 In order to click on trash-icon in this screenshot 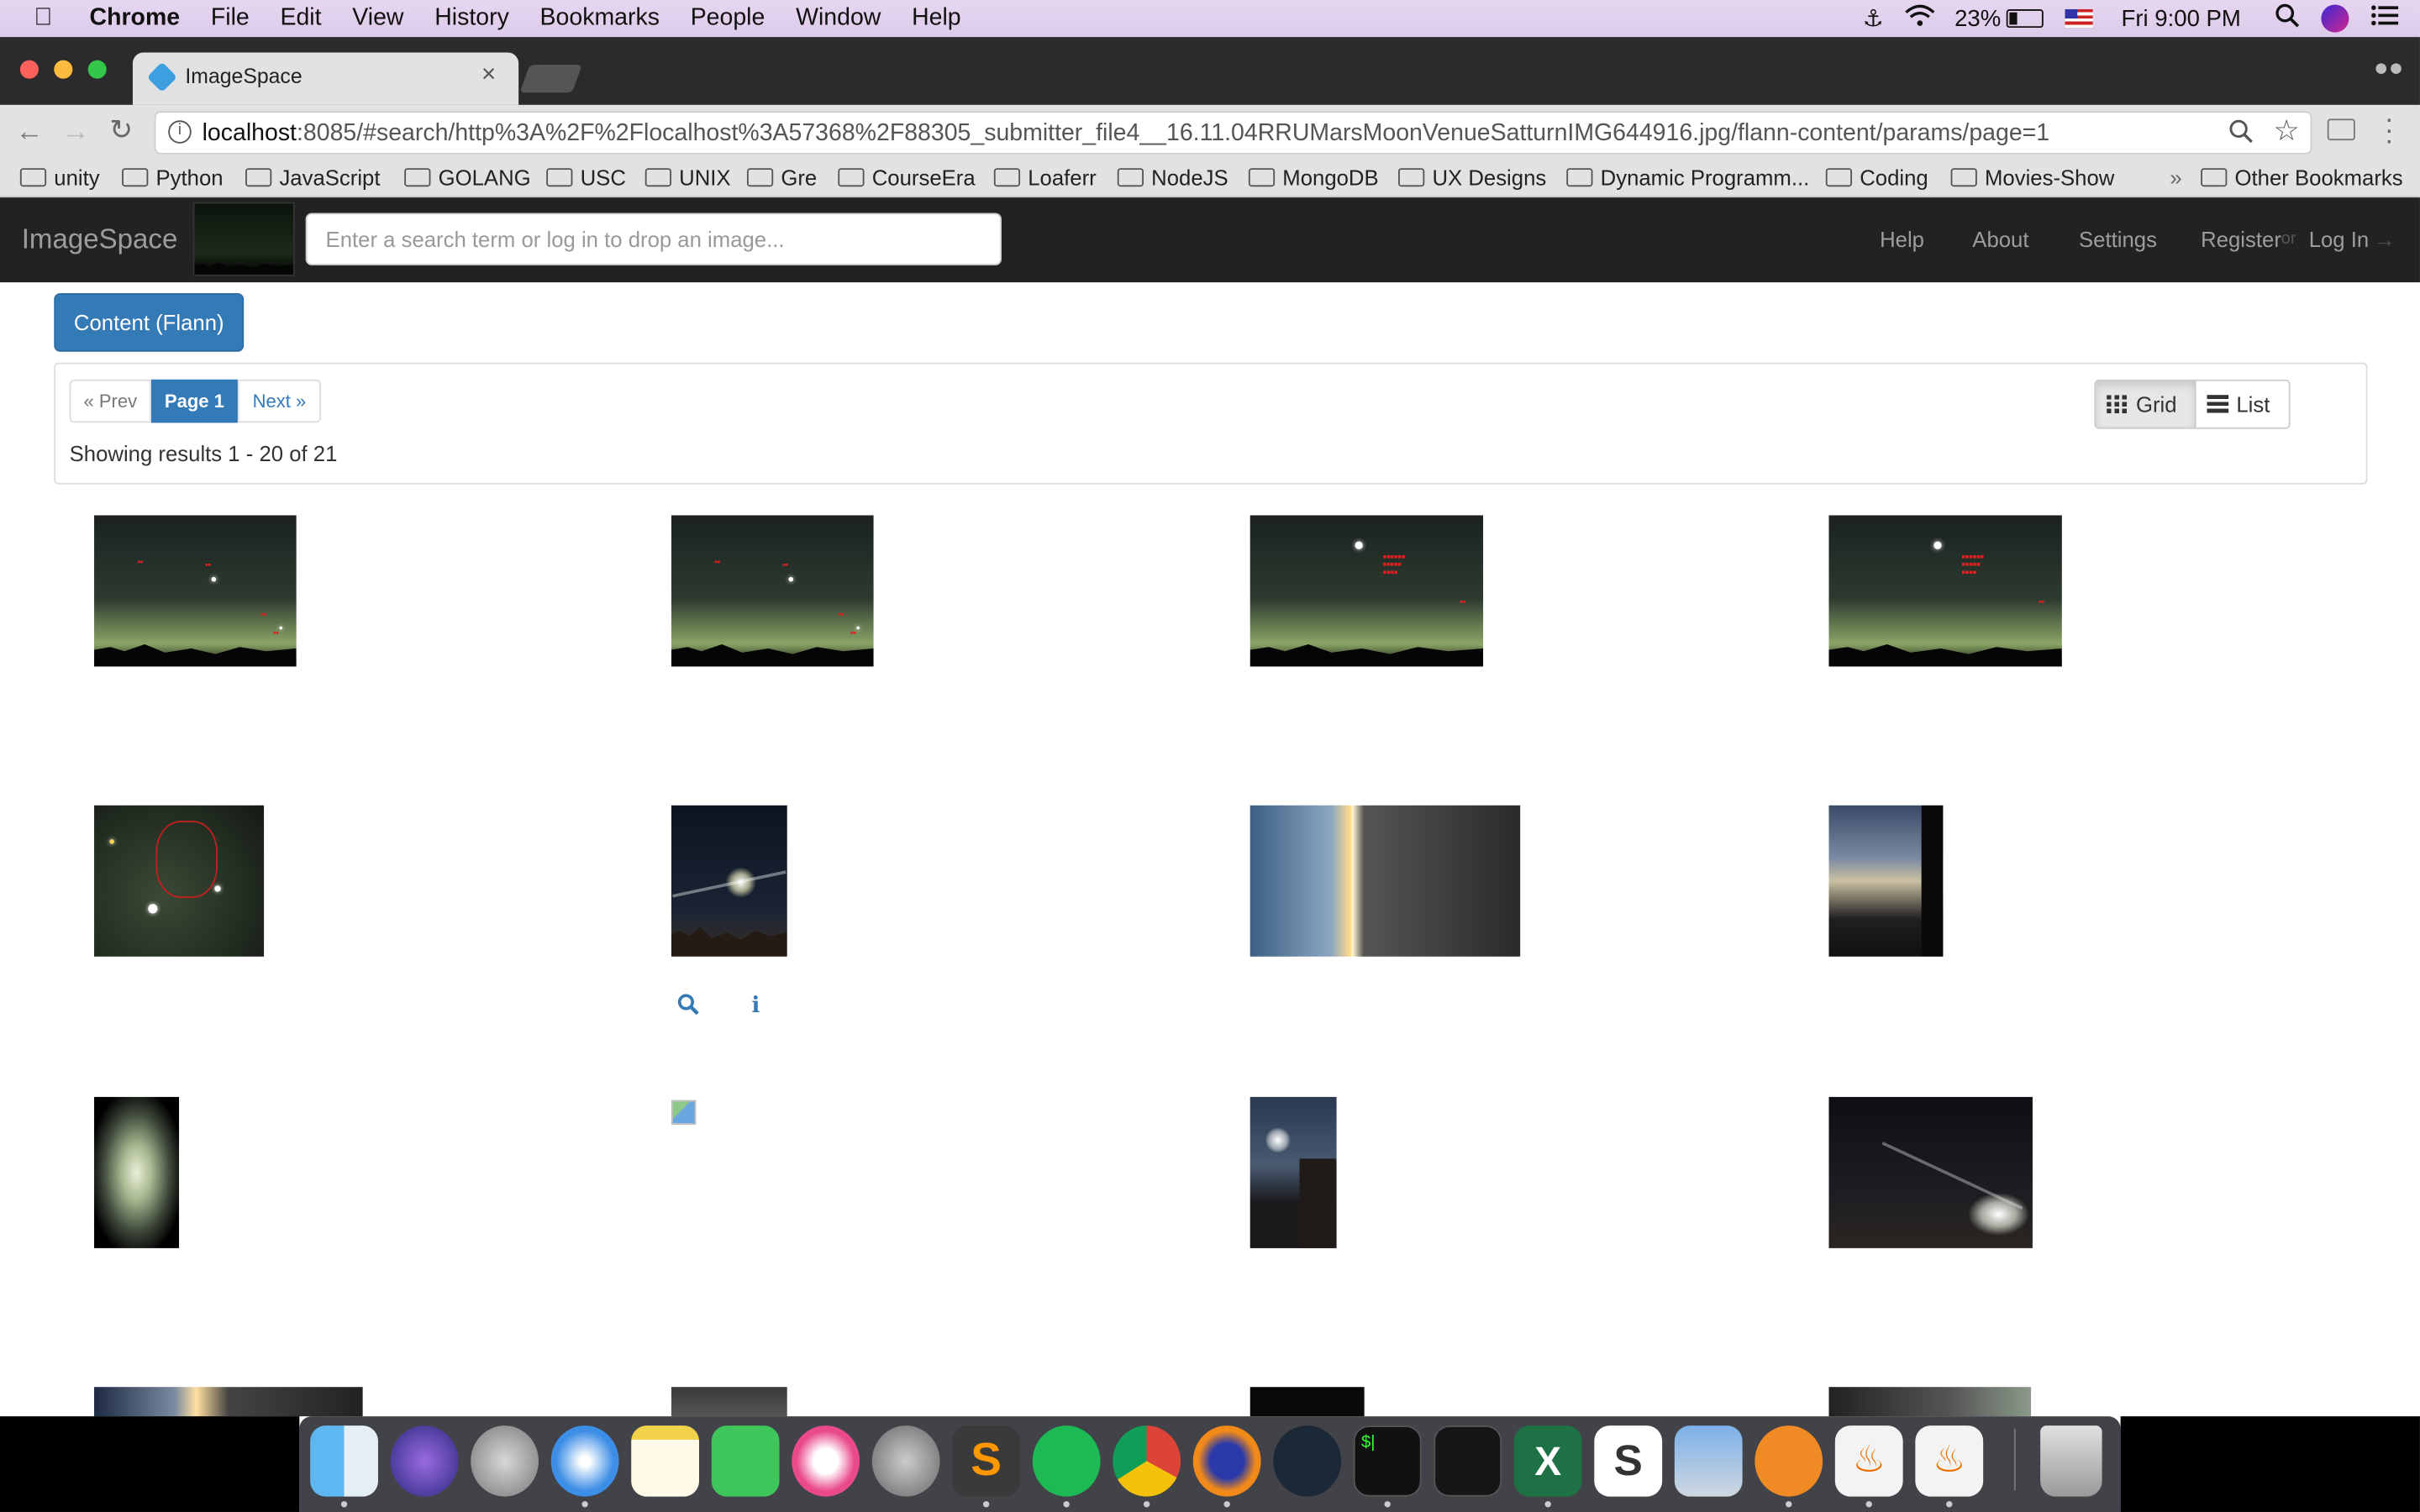, I will do `click(2071, 1461)`.